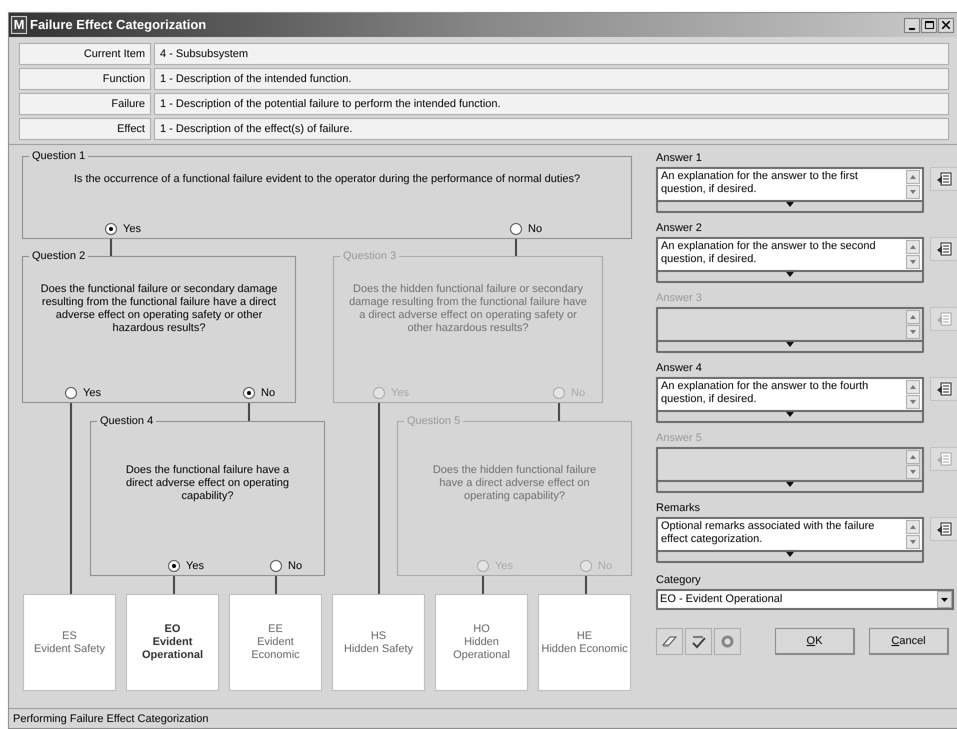  What do you see at coordinates (815, 641) in the screenshot?
I see `ok-button: OK` at bounding box center [815, 641].